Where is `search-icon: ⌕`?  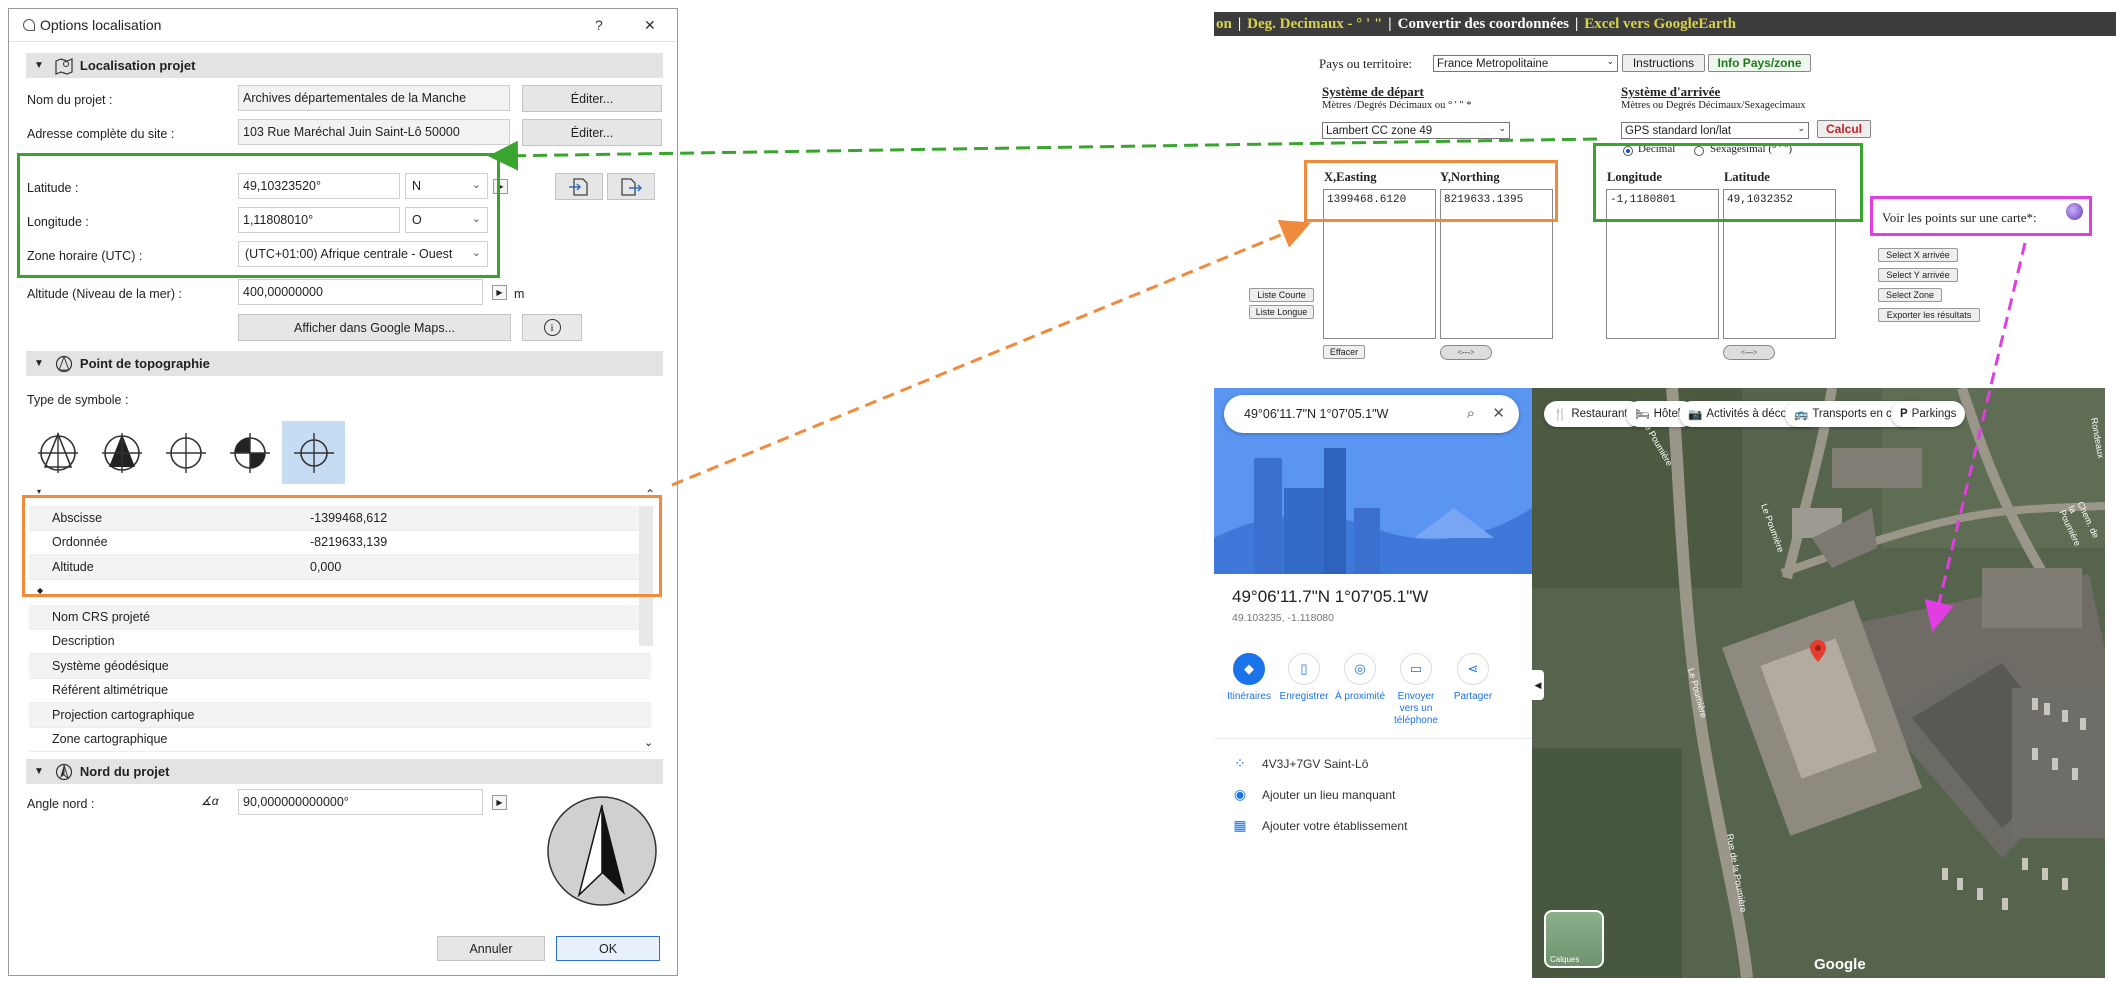 search-icon: ⌕ is located at coordinates (1471, 413).